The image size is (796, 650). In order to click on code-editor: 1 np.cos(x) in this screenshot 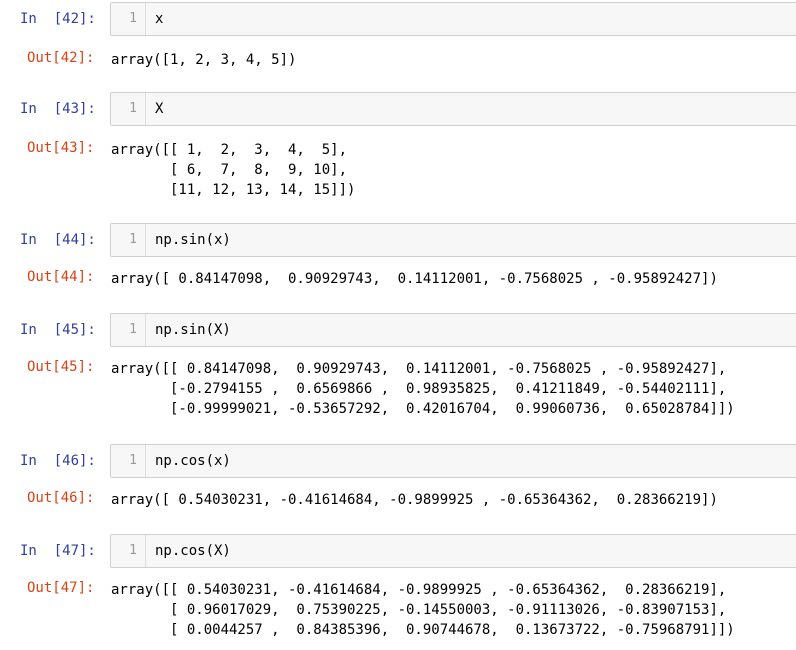, I will do `click(453, 461)`.